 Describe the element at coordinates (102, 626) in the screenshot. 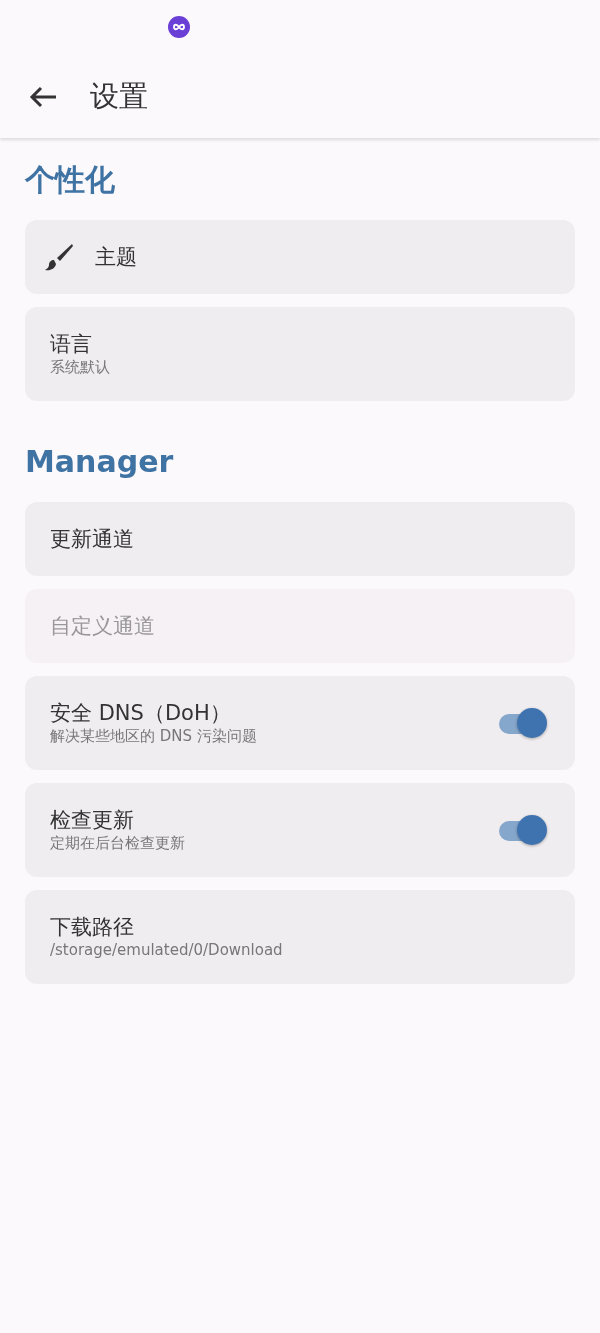

I see `item-title: 自定义通道` at that location.